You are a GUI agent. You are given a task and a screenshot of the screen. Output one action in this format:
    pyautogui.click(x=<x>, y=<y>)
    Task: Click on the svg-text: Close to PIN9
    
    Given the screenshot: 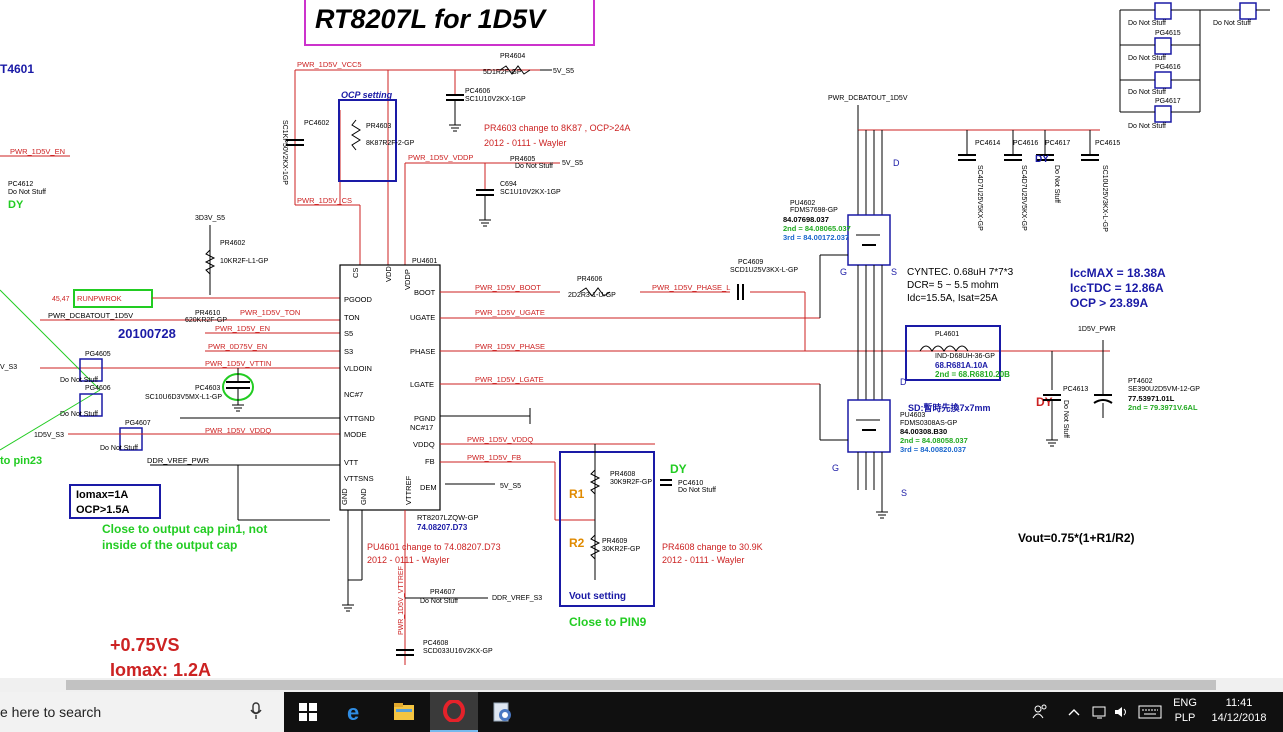 What is the action you would take?
    pyautogui.click(x=608, y=622)
    